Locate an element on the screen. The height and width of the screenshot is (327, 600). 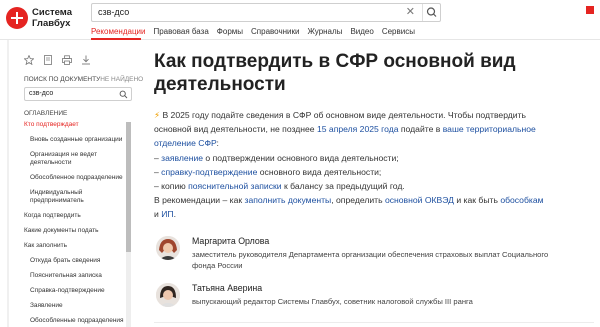
nav-video: Видео is located at coordinates (361, 33).